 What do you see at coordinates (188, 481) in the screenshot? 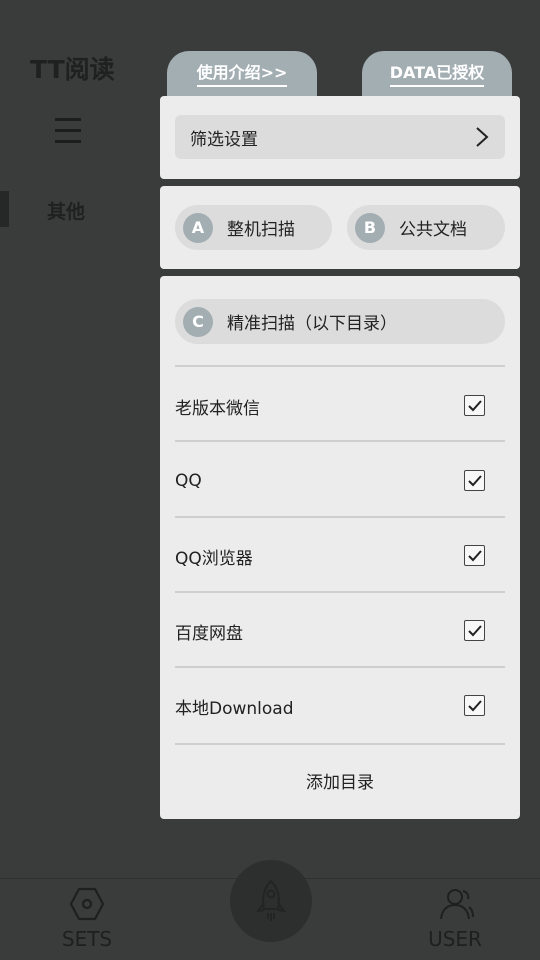
I see `directory-label: QQ` at bounding box center [188, 481].